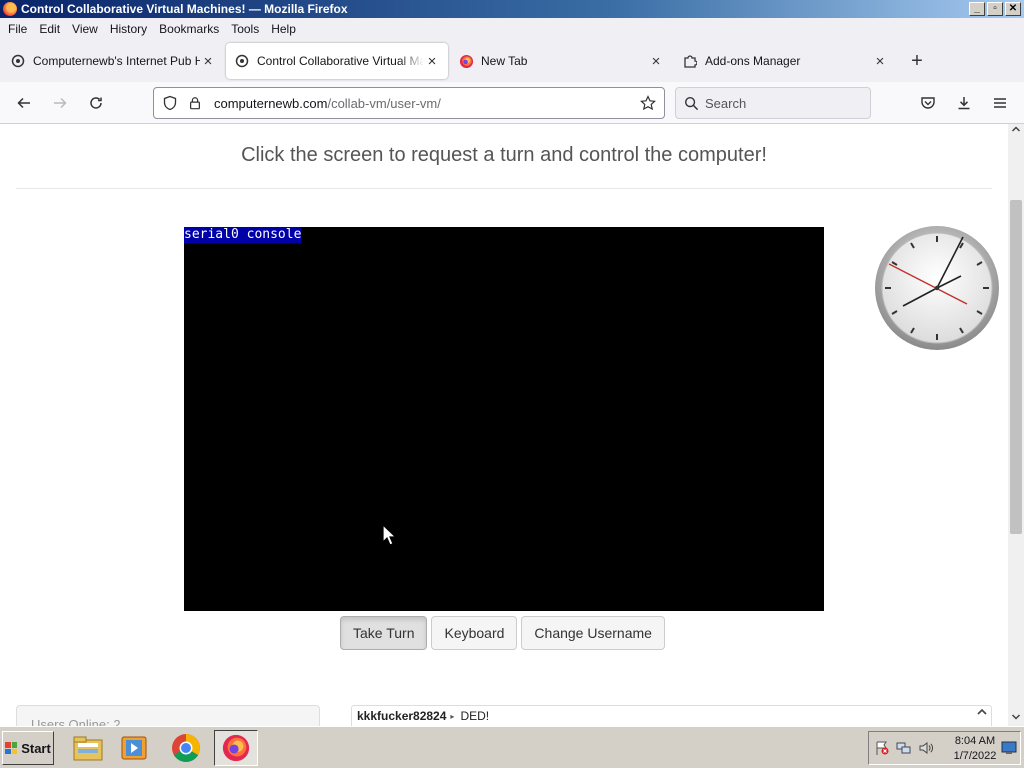 This screenshot has height=768, width=1024. Describe the element at coordinates (384, 633) in the screenshot. I see `take-turn-button: Take Turn` at that location.